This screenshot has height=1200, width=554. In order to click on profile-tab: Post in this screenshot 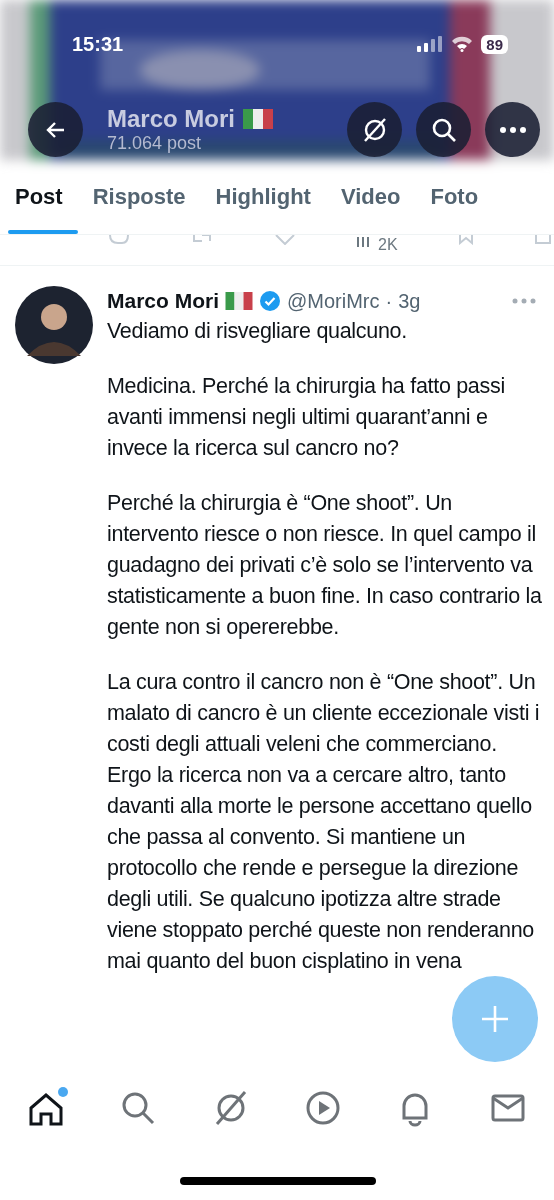, I will do `click(39, 197)`.